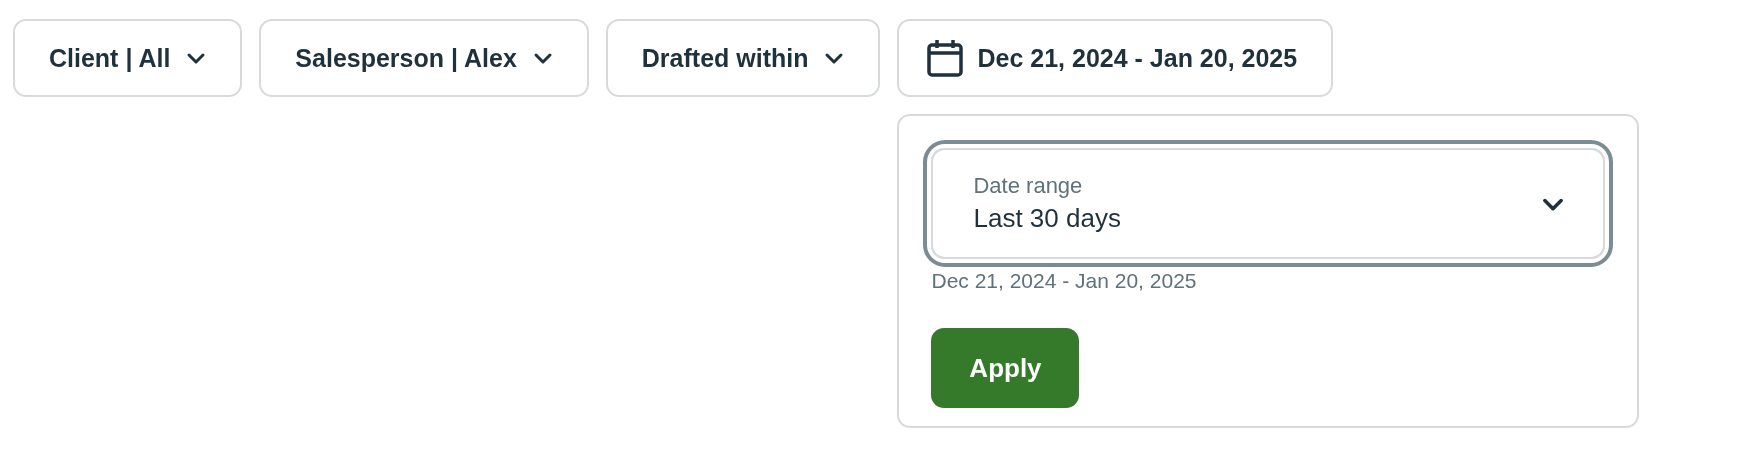 This screenshot has width=1758, height=466. Describe the element at coordinates (945, 58) in the screenshot. I see `calendar-icon` at that location.